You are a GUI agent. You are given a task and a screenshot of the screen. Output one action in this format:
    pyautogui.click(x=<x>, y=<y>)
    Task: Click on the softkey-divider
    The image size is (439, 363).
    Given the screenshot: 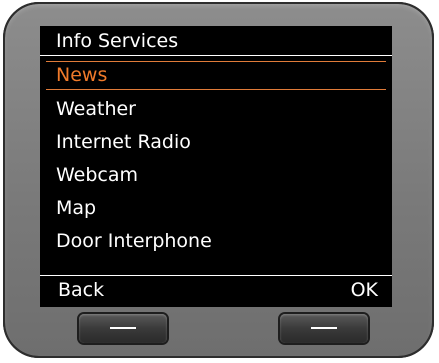 What is the action you would take?
    pyautogui.click(x=216, y=275)
    